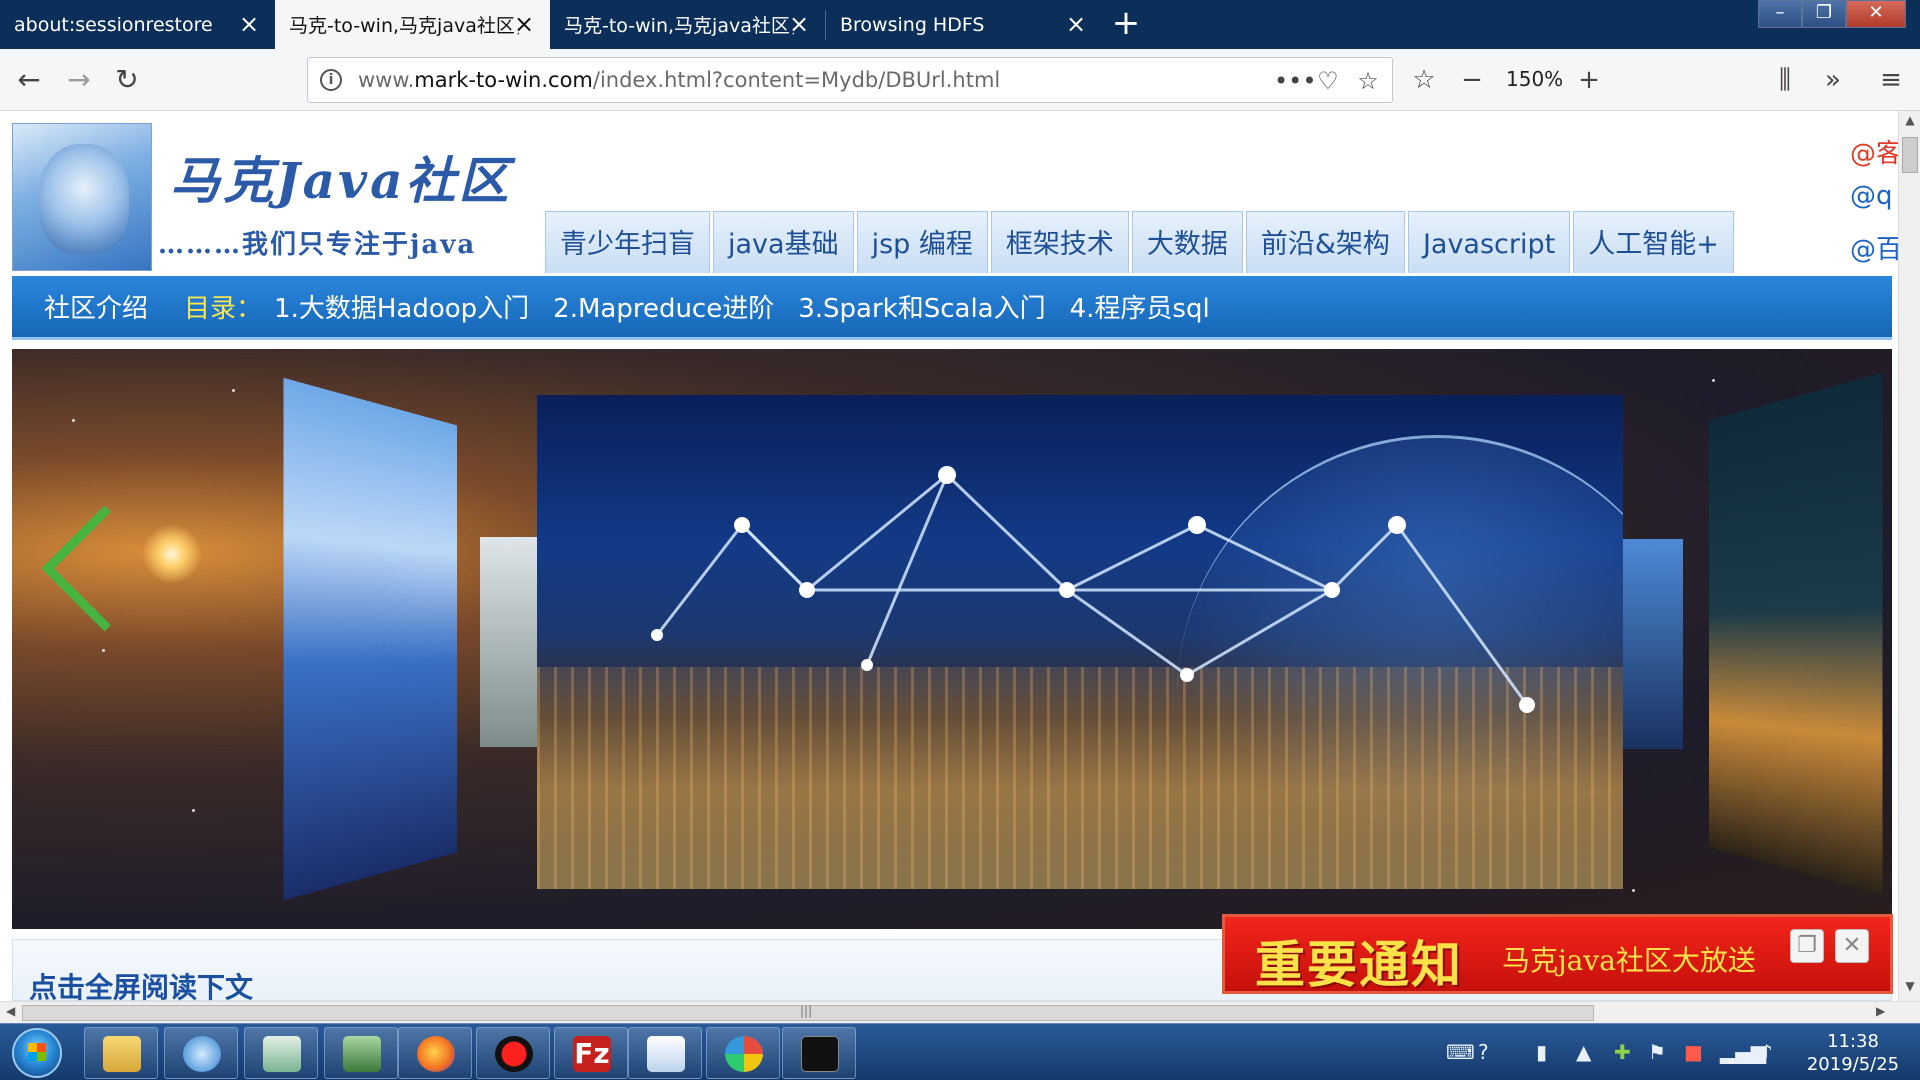 This screenshot has height=1080, width=1920. I want to click on notice-subtext: 马克java社区大放送, so click(1629, 960).